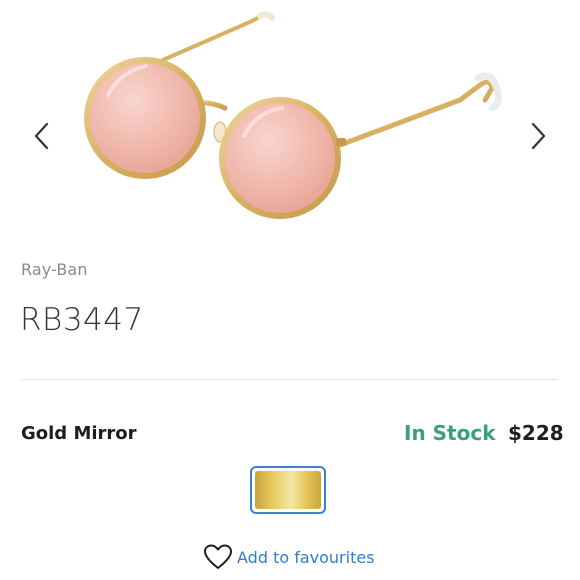 The width and height of the screenshot is (580, 580). What do you see at coordinates (450, 433) in the screenshot?
I see `stock-status: In Stock` at bounding box center [450, 433].